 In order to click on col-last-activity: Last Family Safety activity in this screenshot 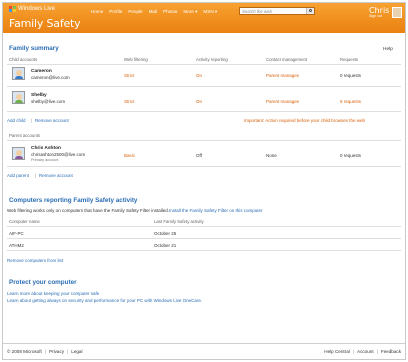, I will do `click(179, 221)`.